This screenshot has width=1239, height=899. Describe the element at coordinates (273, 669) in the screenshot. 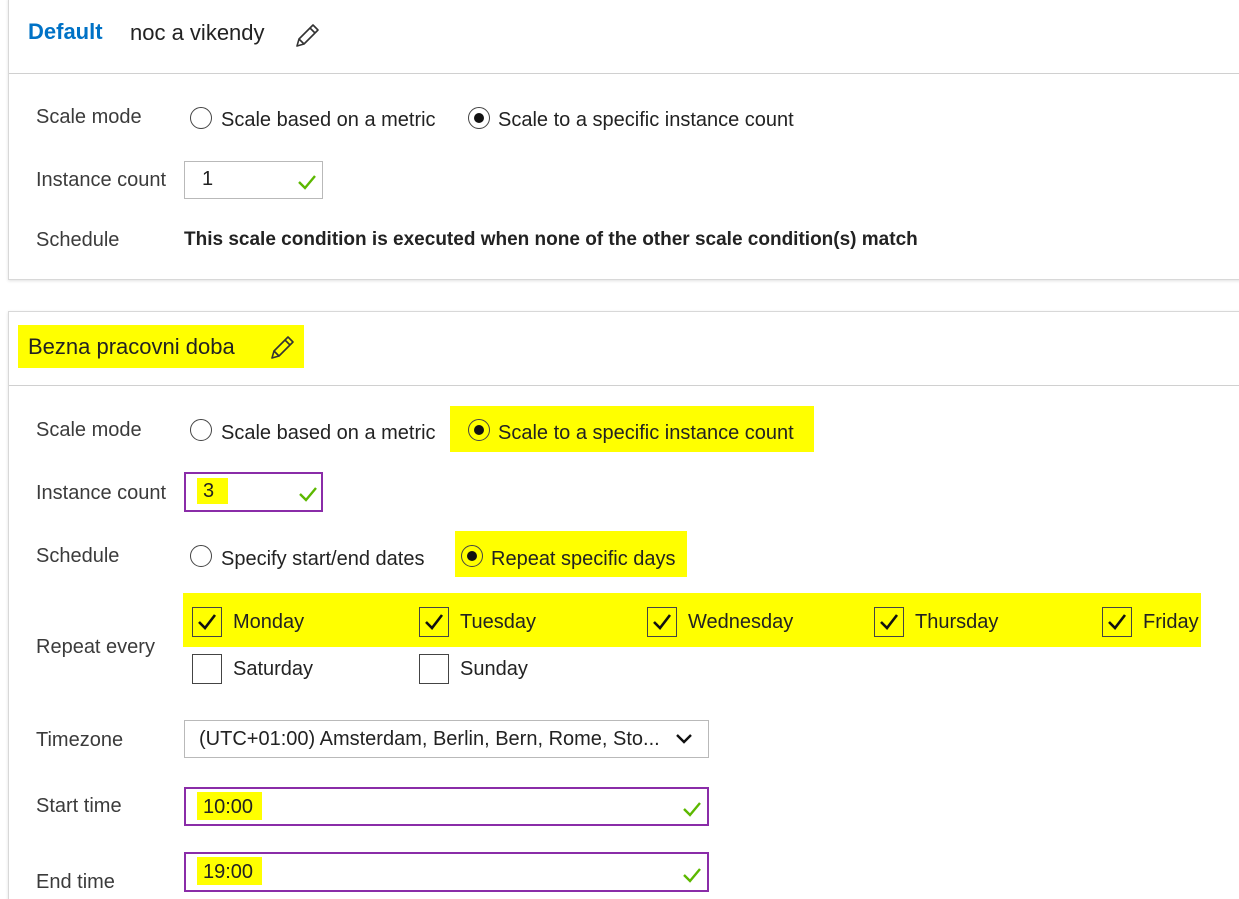

I see `checkbox-saturday-label: Saturday` at that location.